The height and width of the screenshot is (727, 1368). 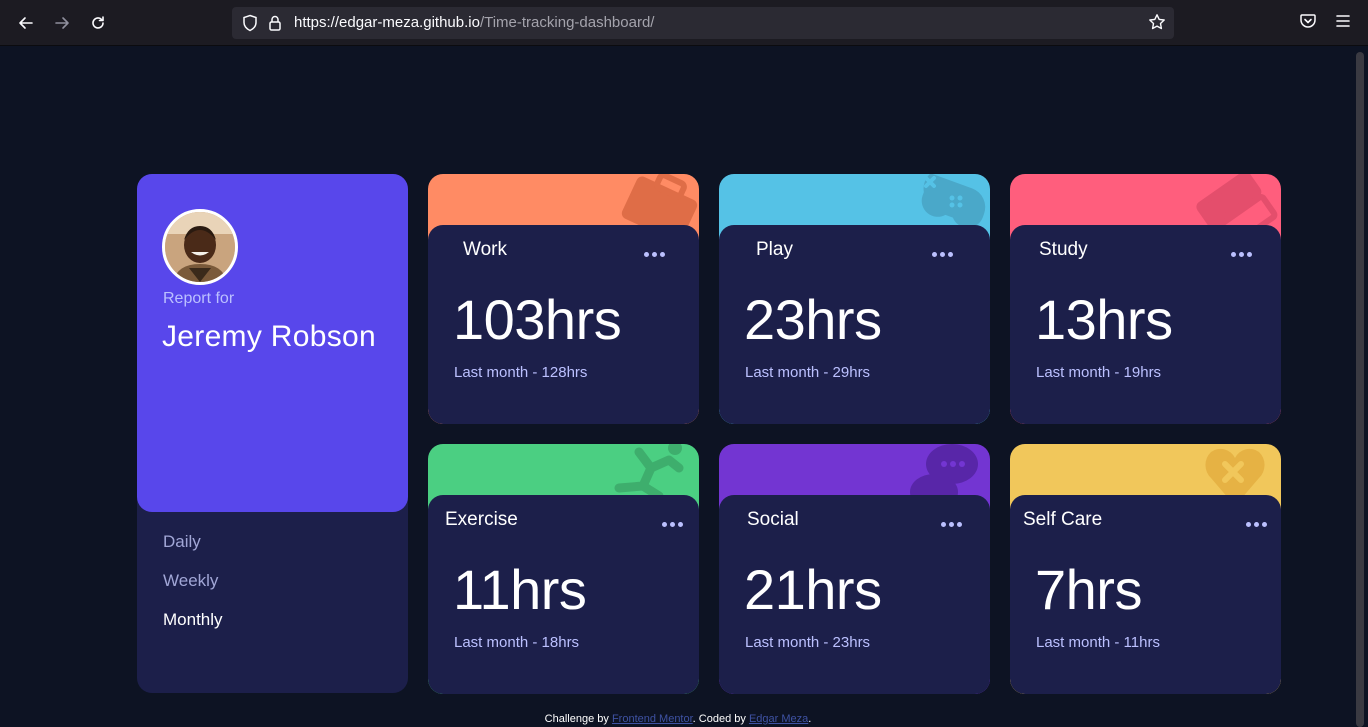 I want to click on activity-current-hours: 13hrs, so click(x=1104, y=319).